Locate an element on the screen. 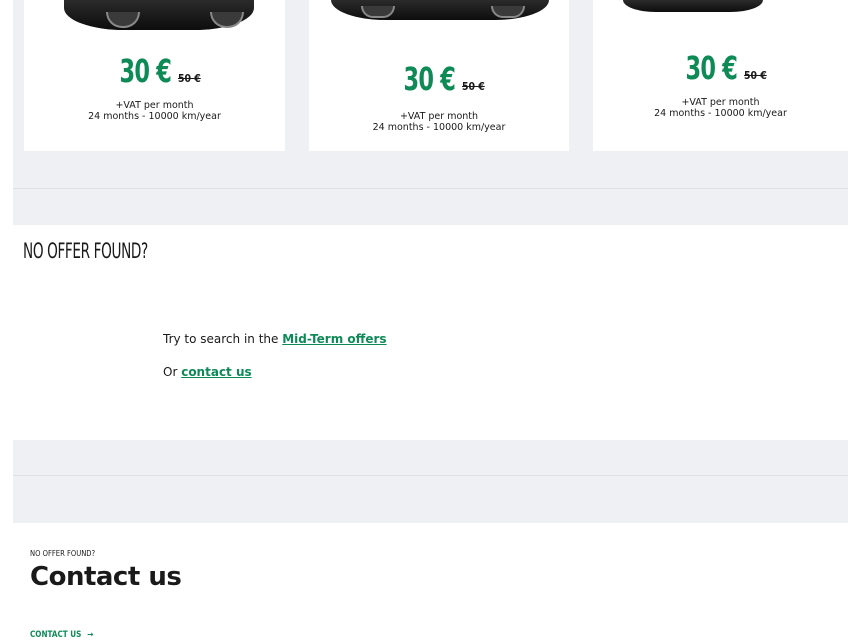  contact-us-link: contact us is located at coordinates (216, 372).